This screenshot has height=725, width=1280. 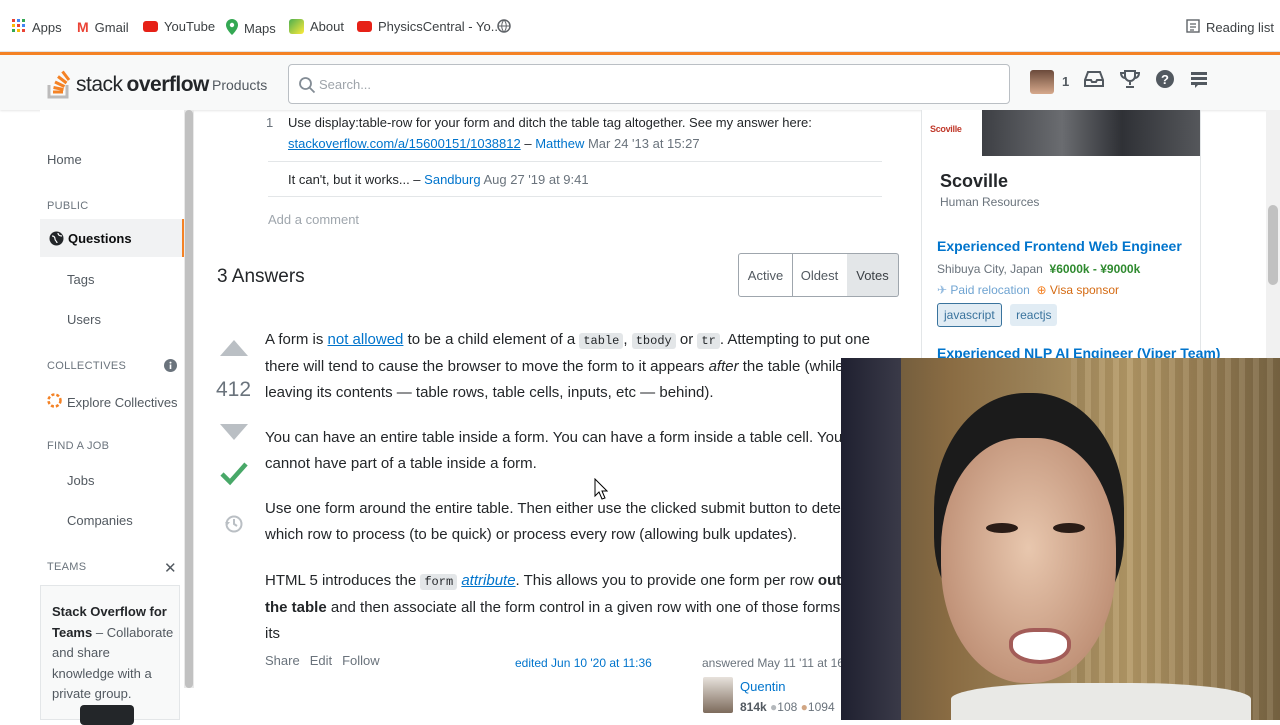 I want to click on bookmark-youtube: YouTube, so click(x=179, y=26).